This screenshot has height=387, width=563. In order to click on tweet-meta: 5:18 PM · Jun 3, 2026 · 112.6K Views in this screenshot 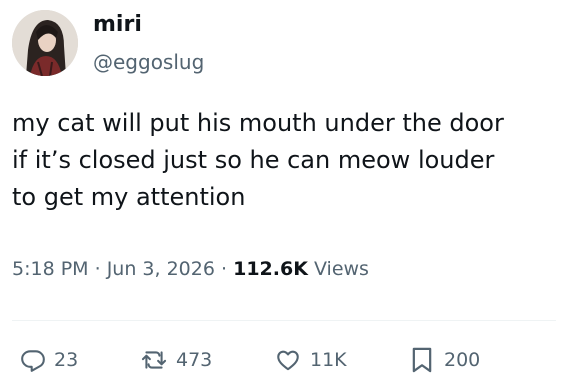, I will do `click(190, 269)`.